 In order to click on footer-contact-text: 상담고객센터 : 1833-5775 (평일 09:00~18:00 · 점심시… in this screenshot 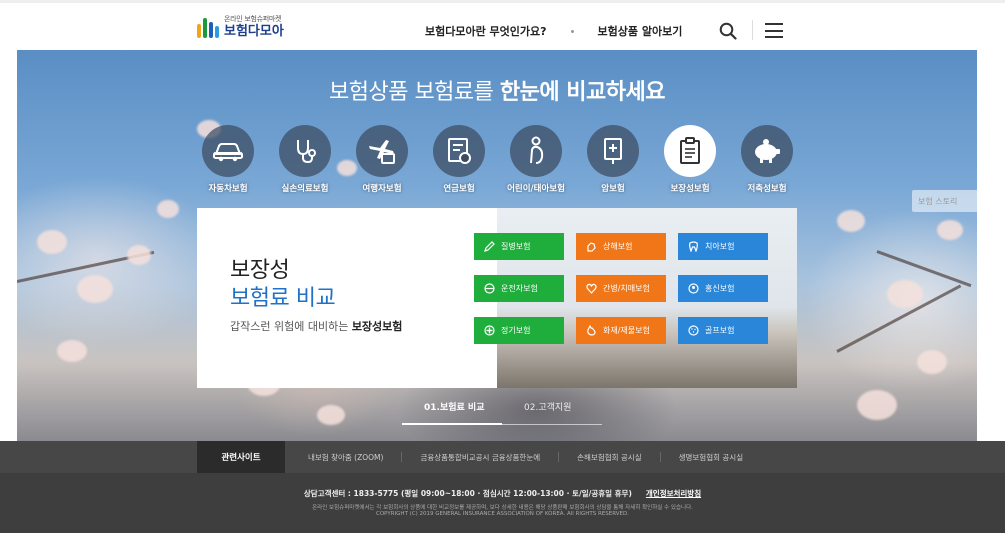, I will do `click(467, 493)`.